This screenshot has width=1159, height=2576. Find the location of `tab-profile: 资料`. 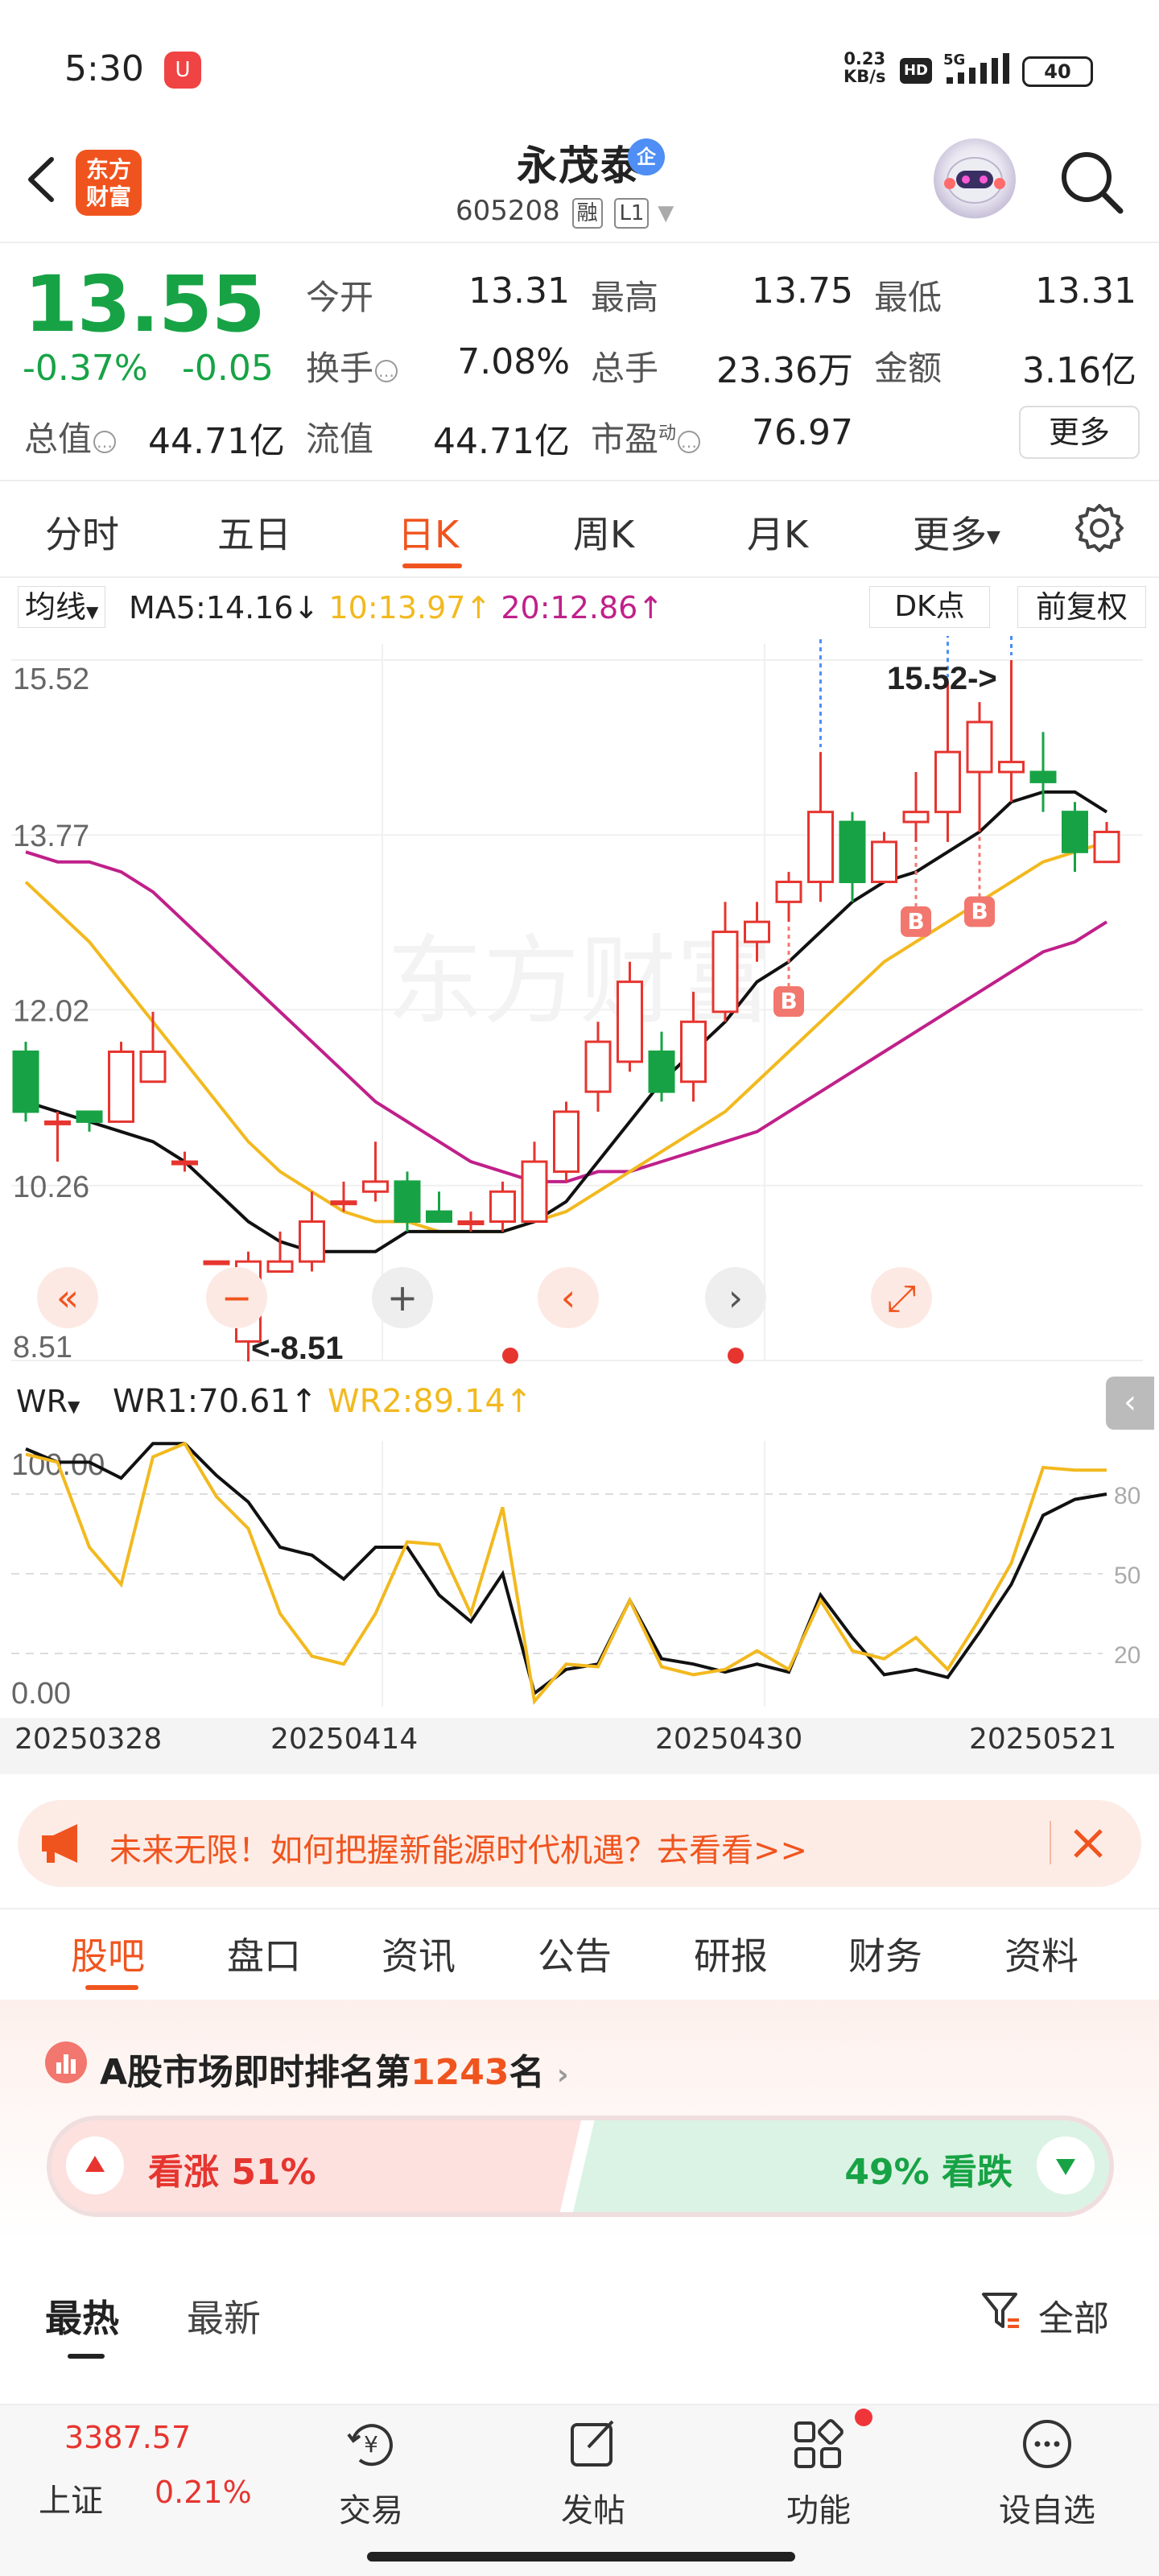

tab-profile: 资料 is located at coordinates (1041, 1953).